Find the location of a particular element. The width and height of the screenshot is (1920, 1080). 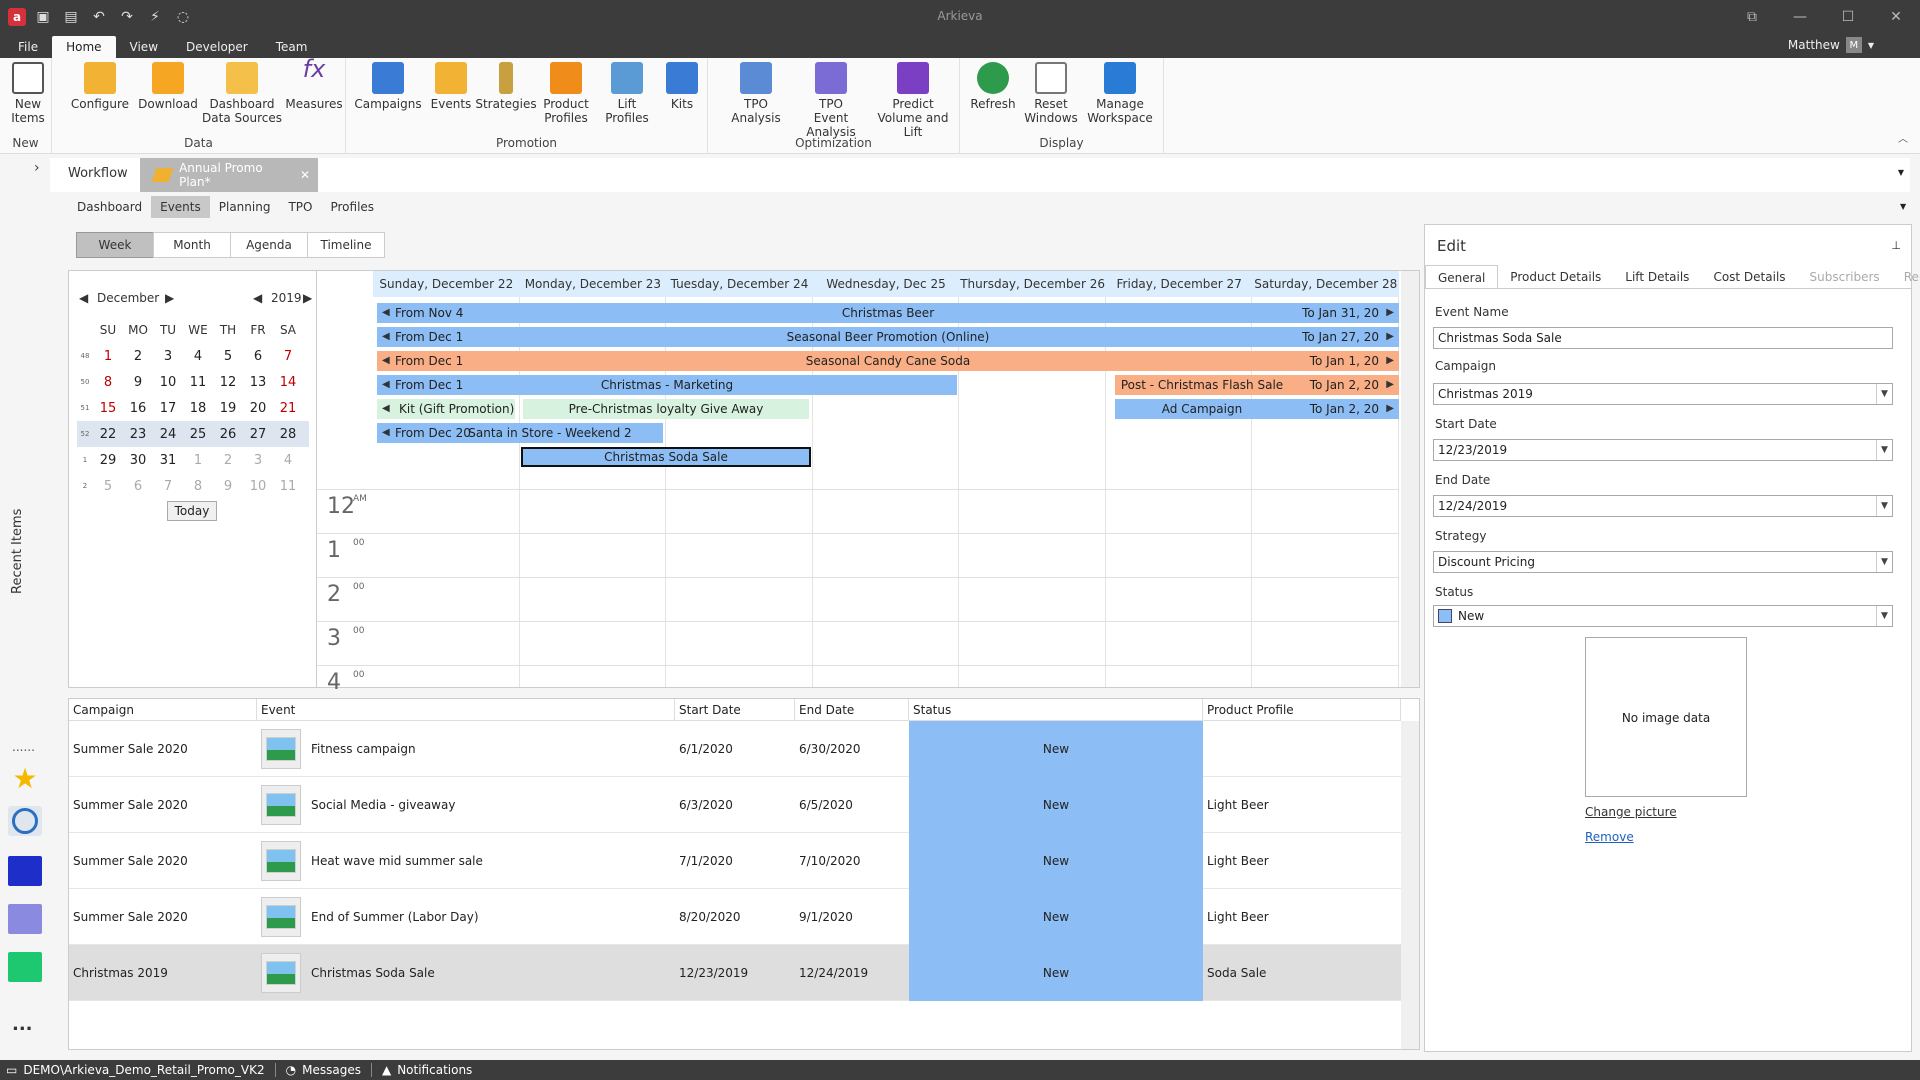

refresh-button: Refresh is located at coordinates (993, 86).